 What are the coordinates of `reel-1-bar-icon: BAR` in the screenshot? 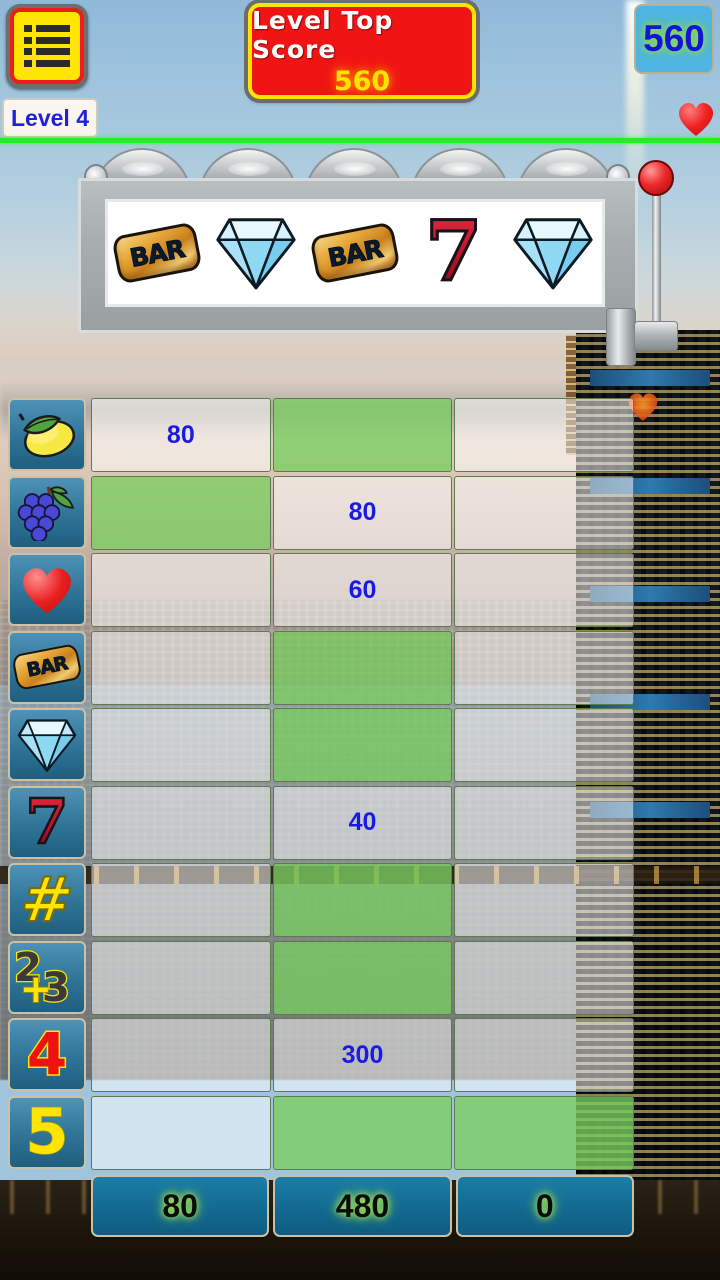 It's located at (157, 253).